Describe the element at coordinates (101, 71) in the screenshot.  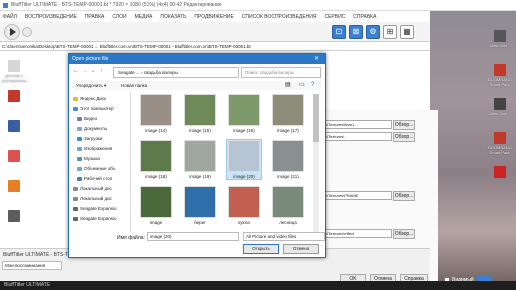
I see `up-icon: ↑` at that location.